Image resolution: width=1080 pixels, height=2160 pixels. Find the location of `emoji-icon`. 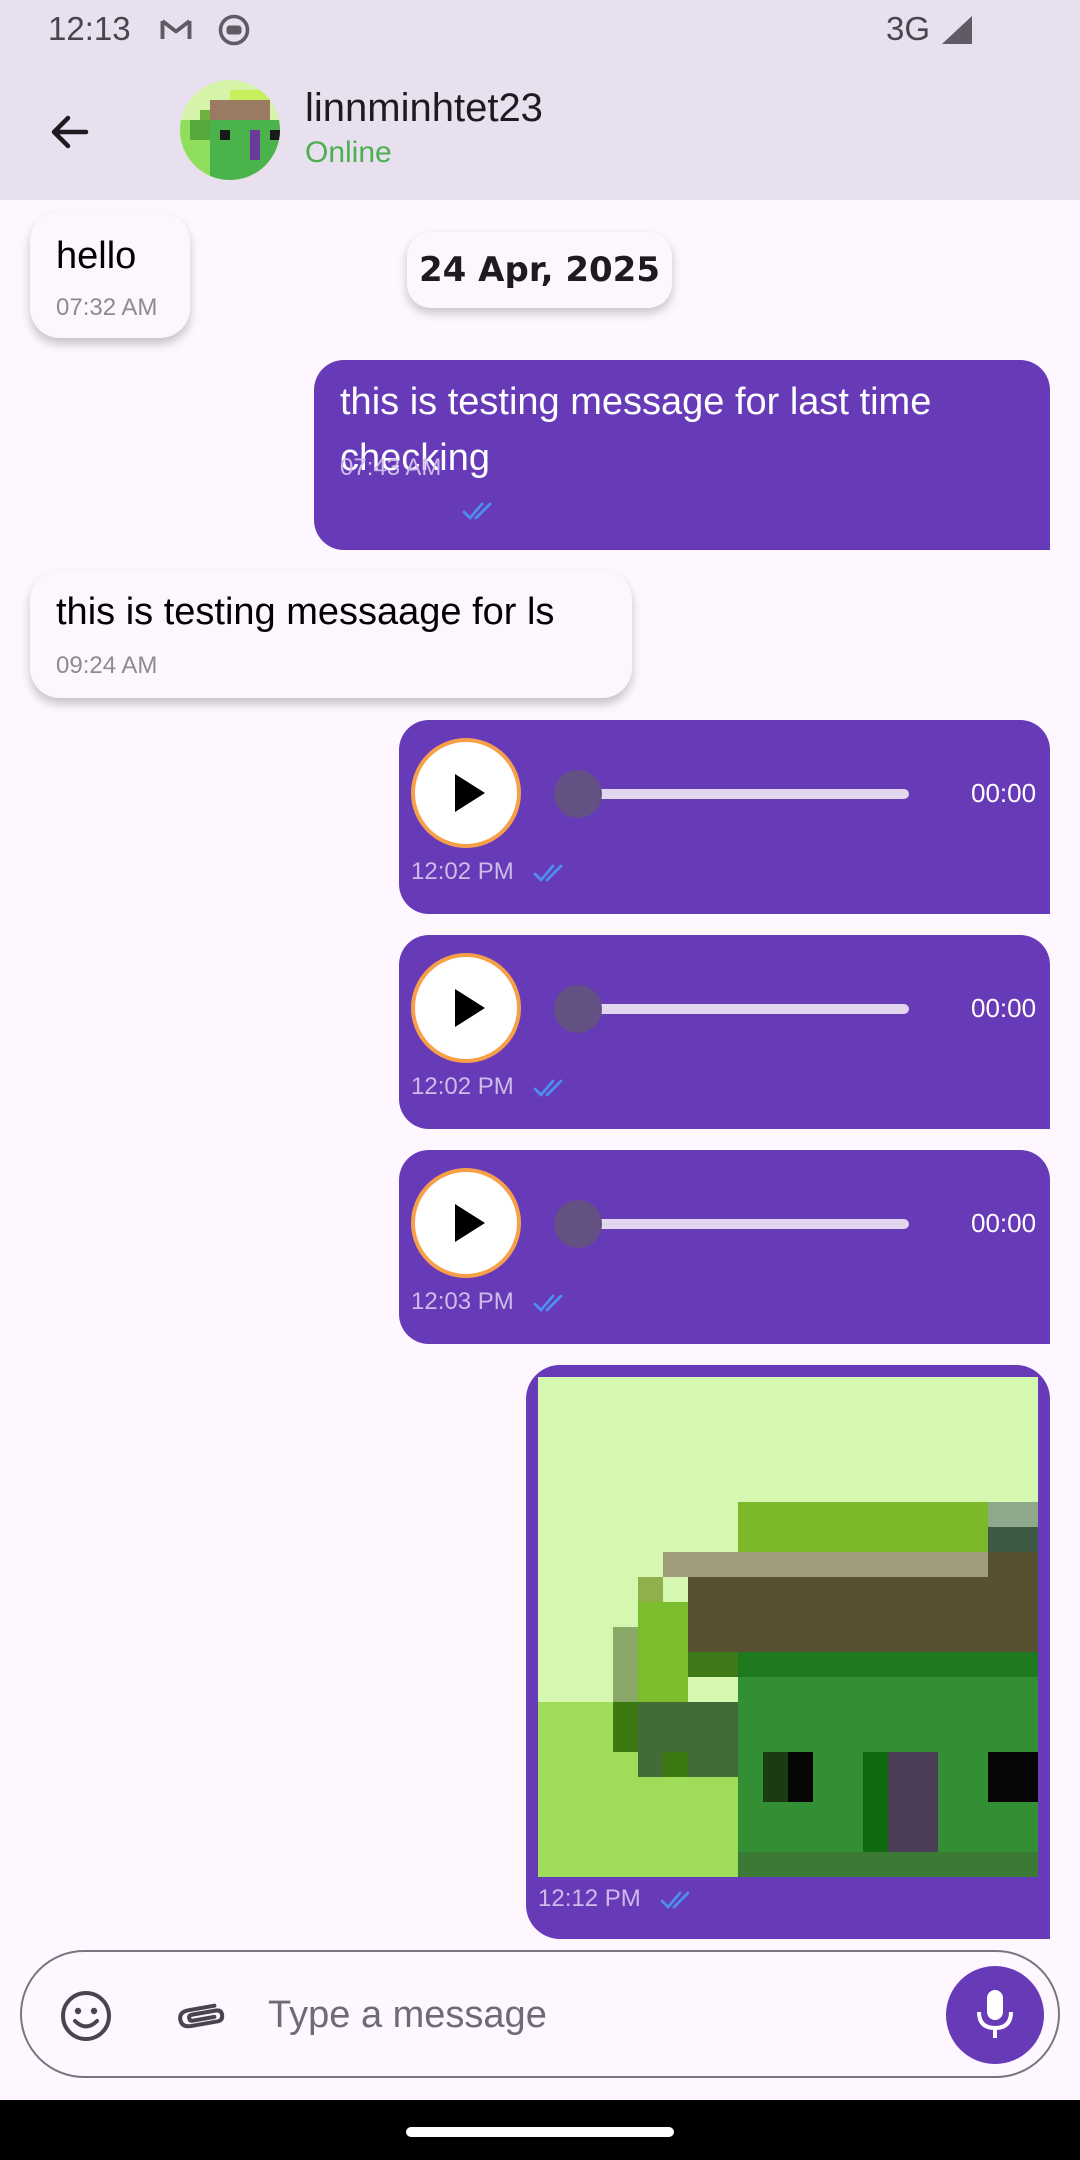

emoji-icon is located at coordinates (86, 2016).